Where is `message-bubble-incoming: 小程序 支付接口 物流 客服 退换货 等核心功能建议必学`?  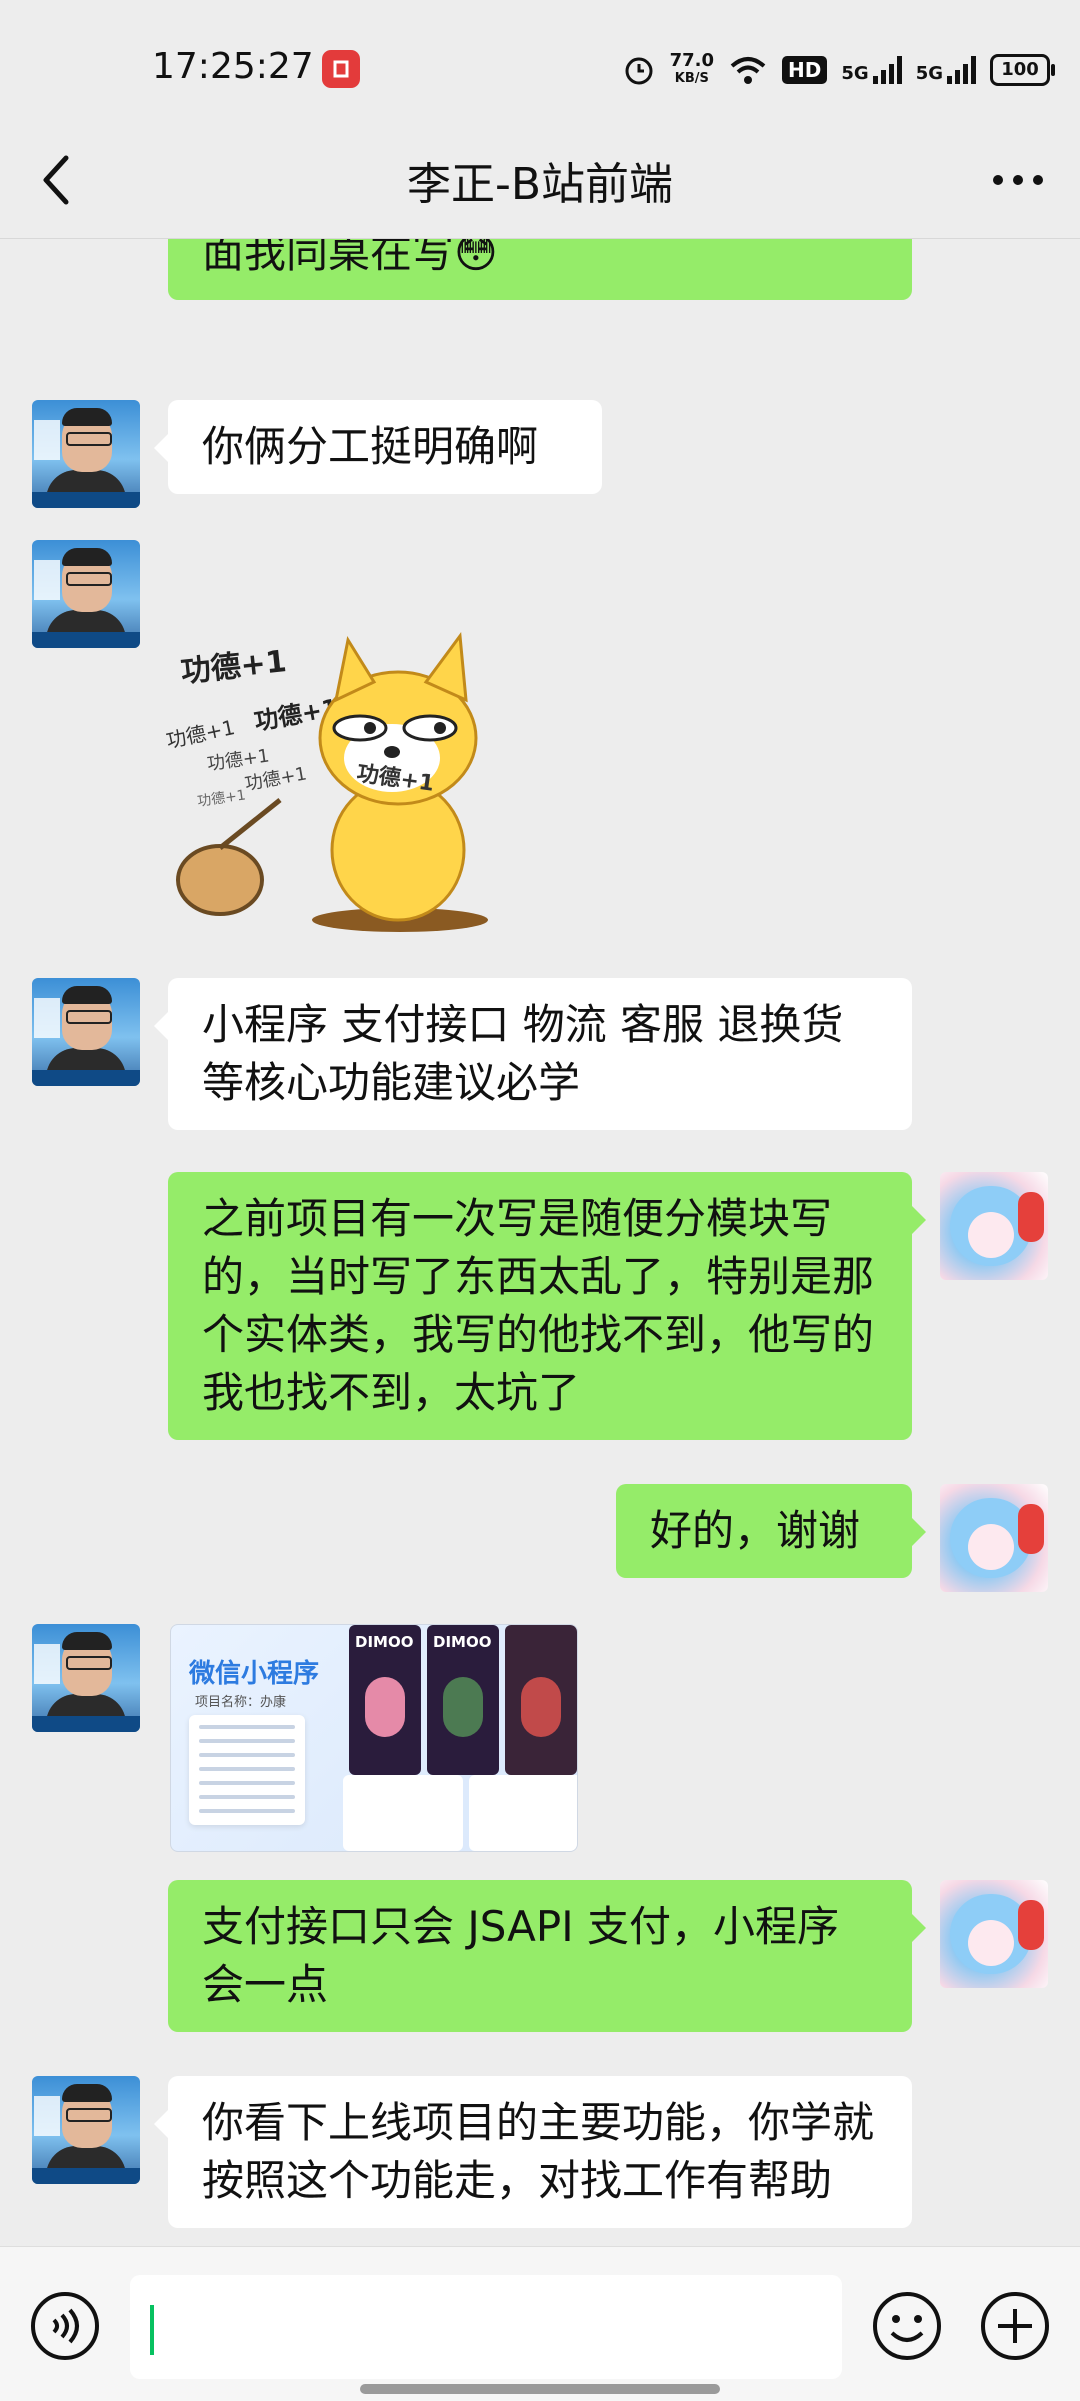
message-bubble-incoming: 小程序 支付接口 物流 客服 退换货 等核心功能建议必学 is located at coordinates (533, 1054).